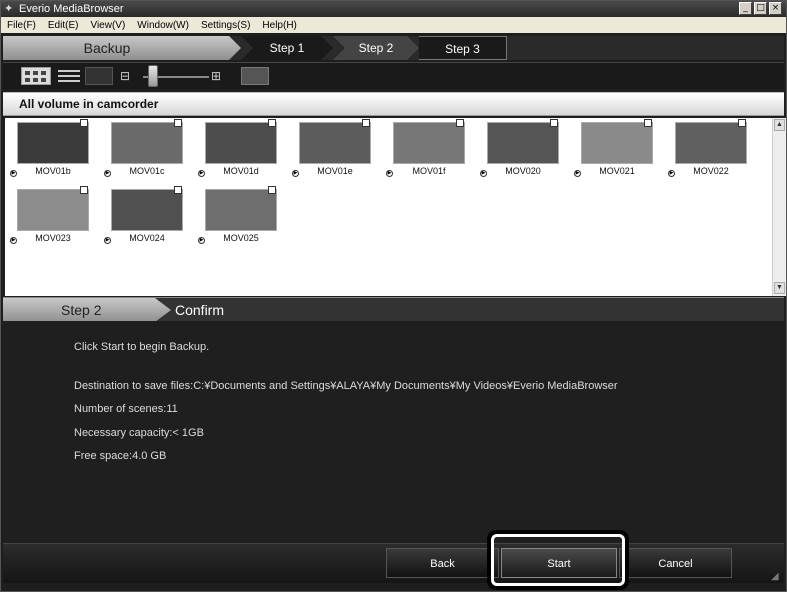 The image size is (787, 592). What do you see at coordinates (779, 288) in the screenshot?
I see `scroll-down-icon: ▼` at bounding box center [779, 288].